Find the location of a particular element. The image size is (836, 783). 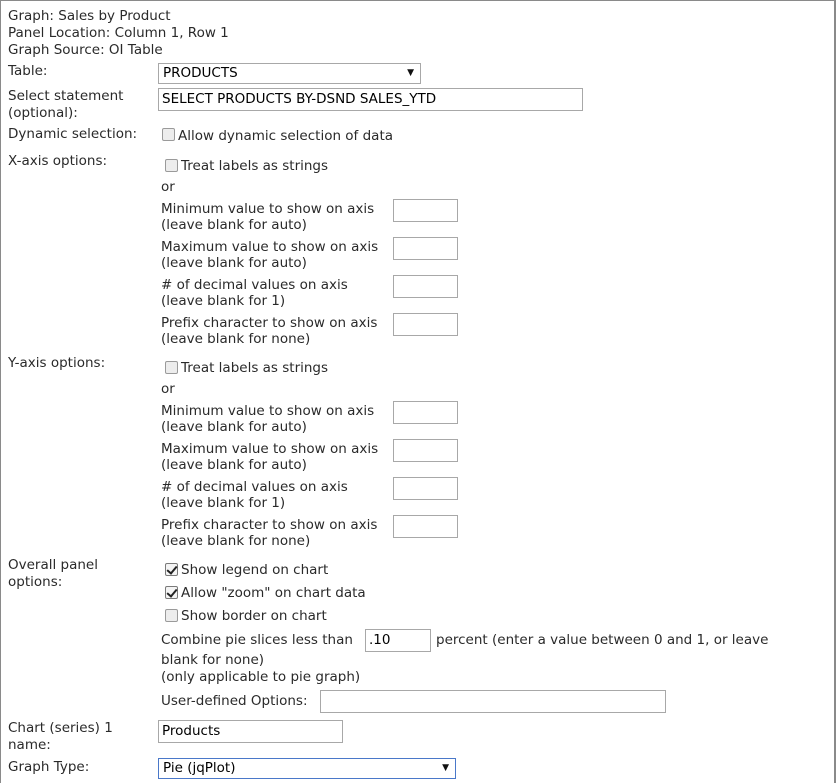

combine-slices-line2: blank for none) is located at coordinates (213, 660).